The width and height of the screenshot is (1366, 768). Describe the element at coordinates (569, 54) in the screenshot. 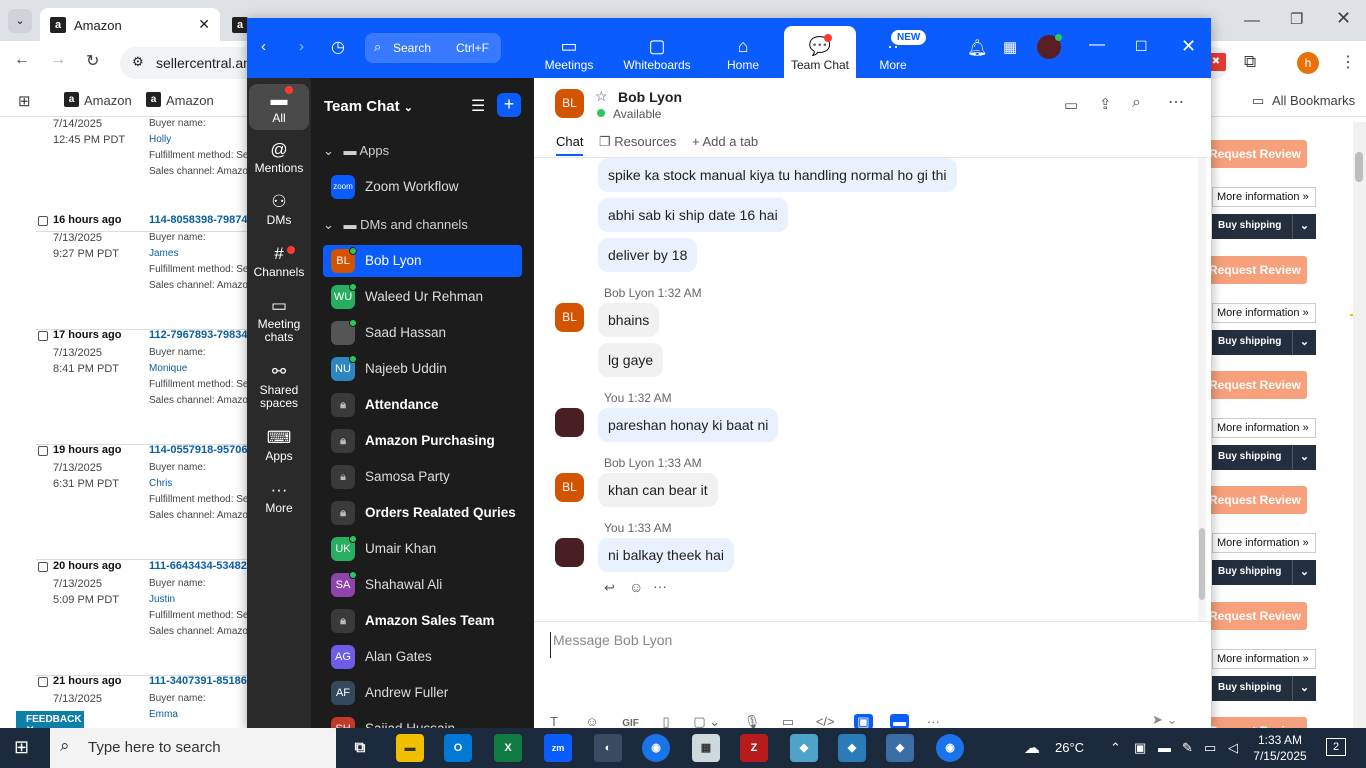

I see `nav-meetings: ▭ Meetings` at that location.